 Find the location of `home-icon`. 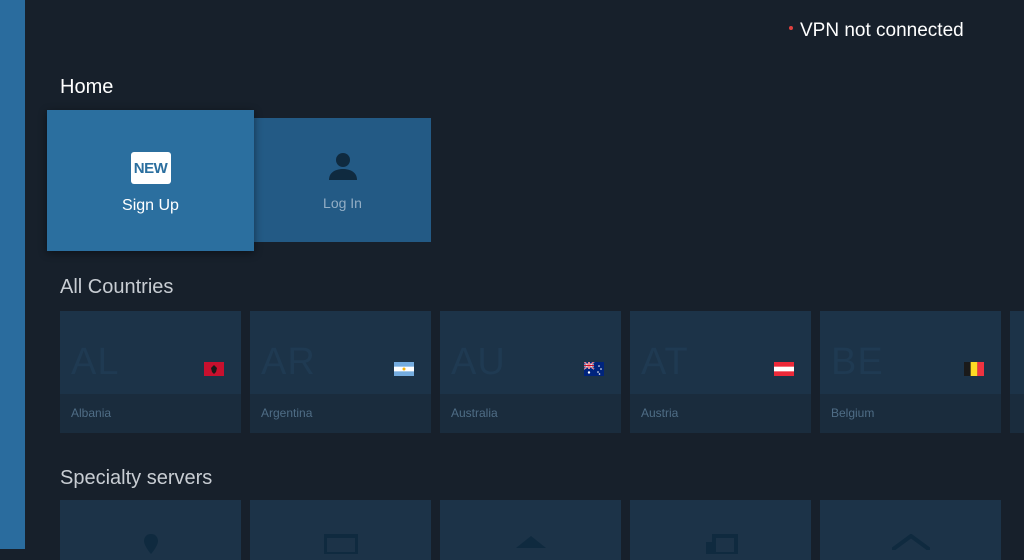

home-icon is located at coordinates (530, 543).